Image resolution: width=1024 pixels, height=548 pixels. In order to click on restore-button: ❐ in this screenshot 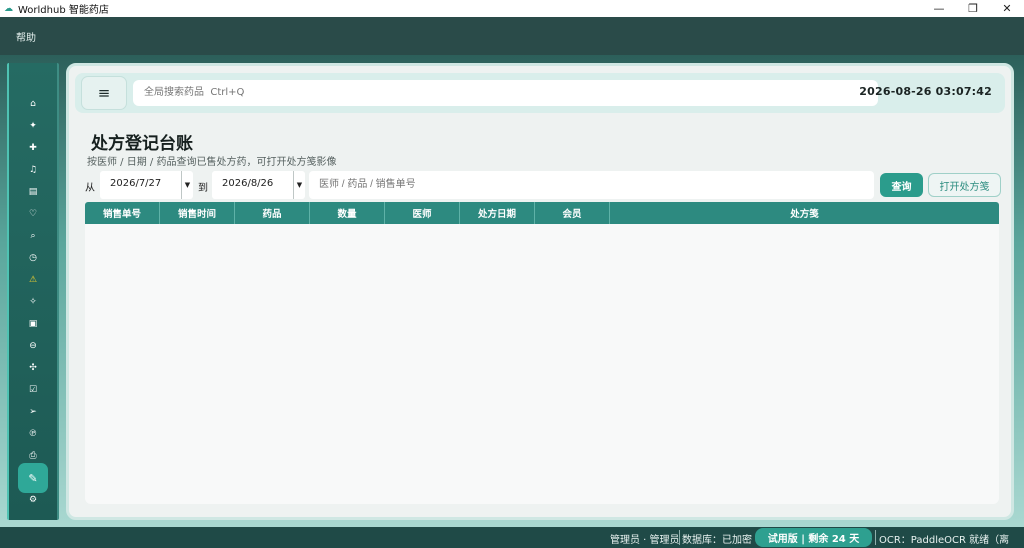, I will do `click(973, 8)`.